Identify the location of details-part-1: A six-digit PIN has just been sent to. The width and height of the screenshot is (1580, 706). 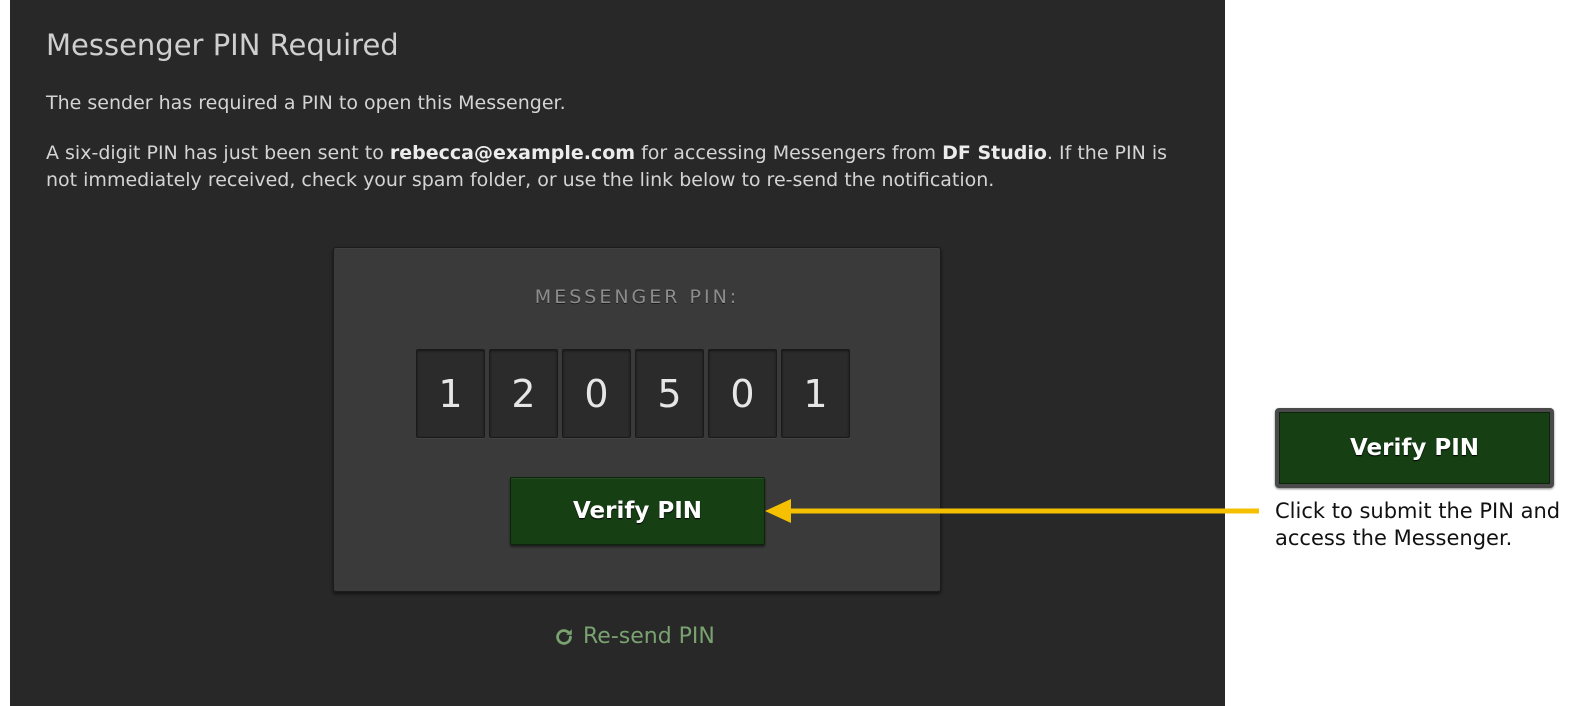
(218, 153).